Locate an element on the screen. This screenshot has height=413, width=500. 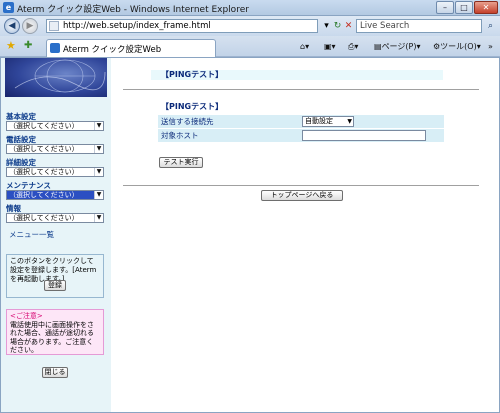
ie-icon: e is located at coordinates (8, 7).